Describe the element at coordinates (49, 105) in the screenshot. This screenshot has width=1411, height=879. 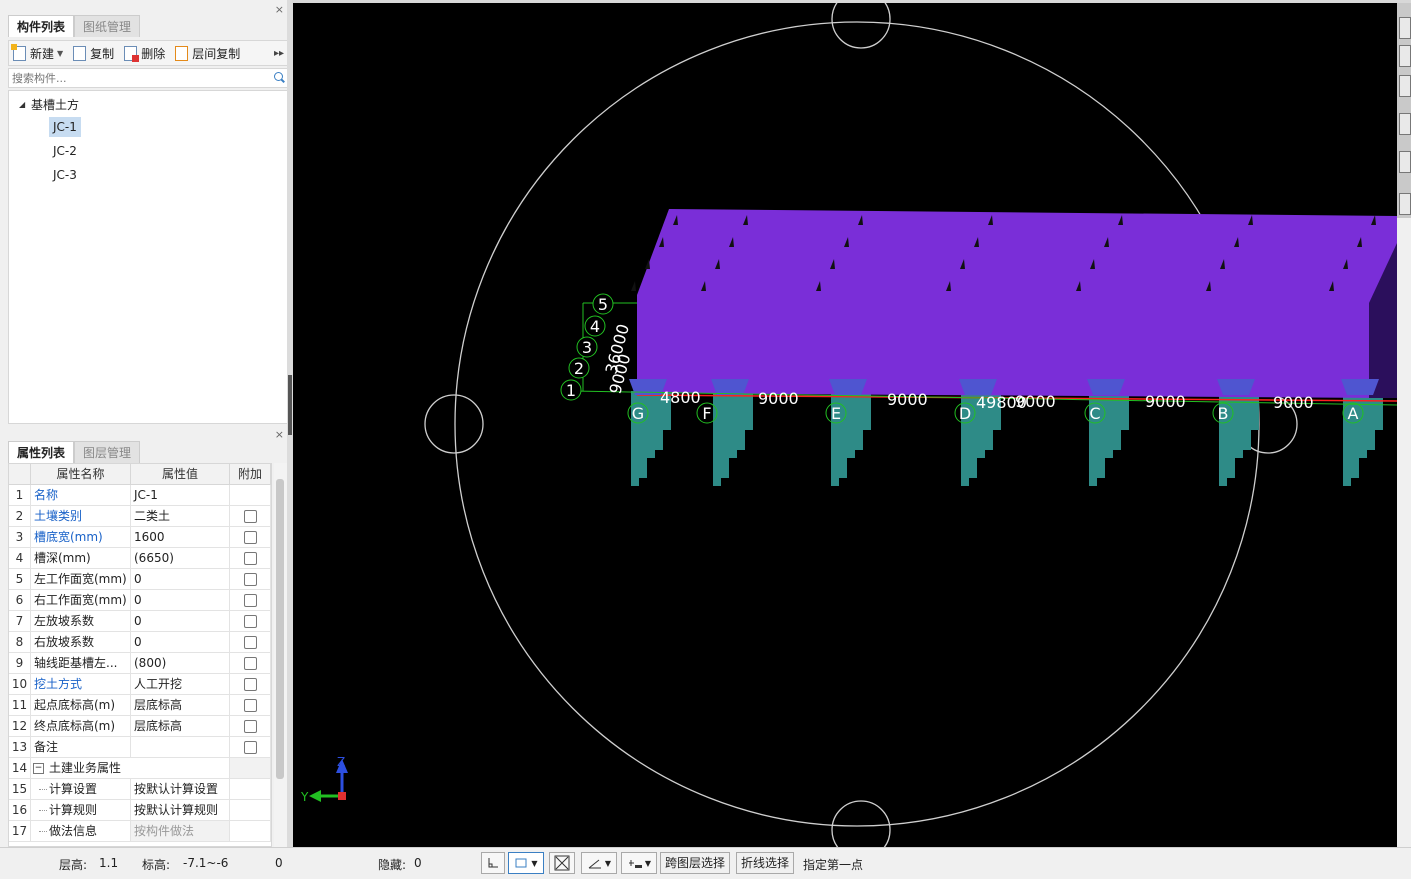
I see `tree-root: ◢ 基槽土方` at that location.